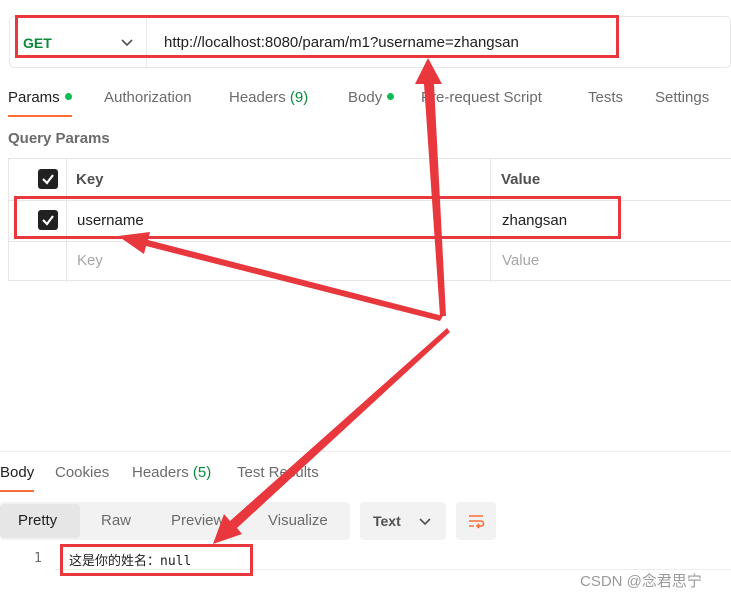 The image size is (731, 598). I want to click on param-highlight-box, so click(317, 217).